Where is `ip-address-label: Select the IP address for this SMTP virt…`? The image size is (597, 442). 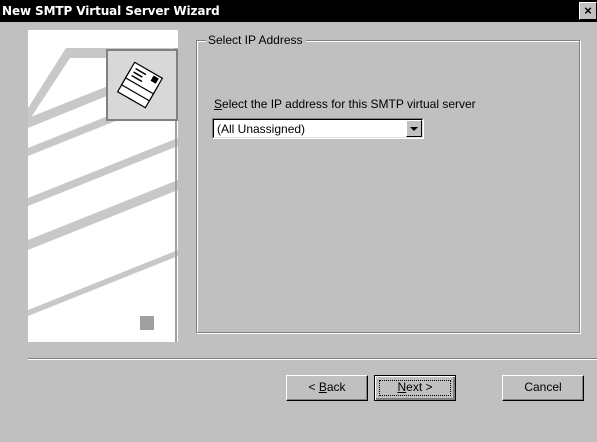
ip-address-label: Select the IP address for this SMTP virt… is located at coordinates (345, 104).